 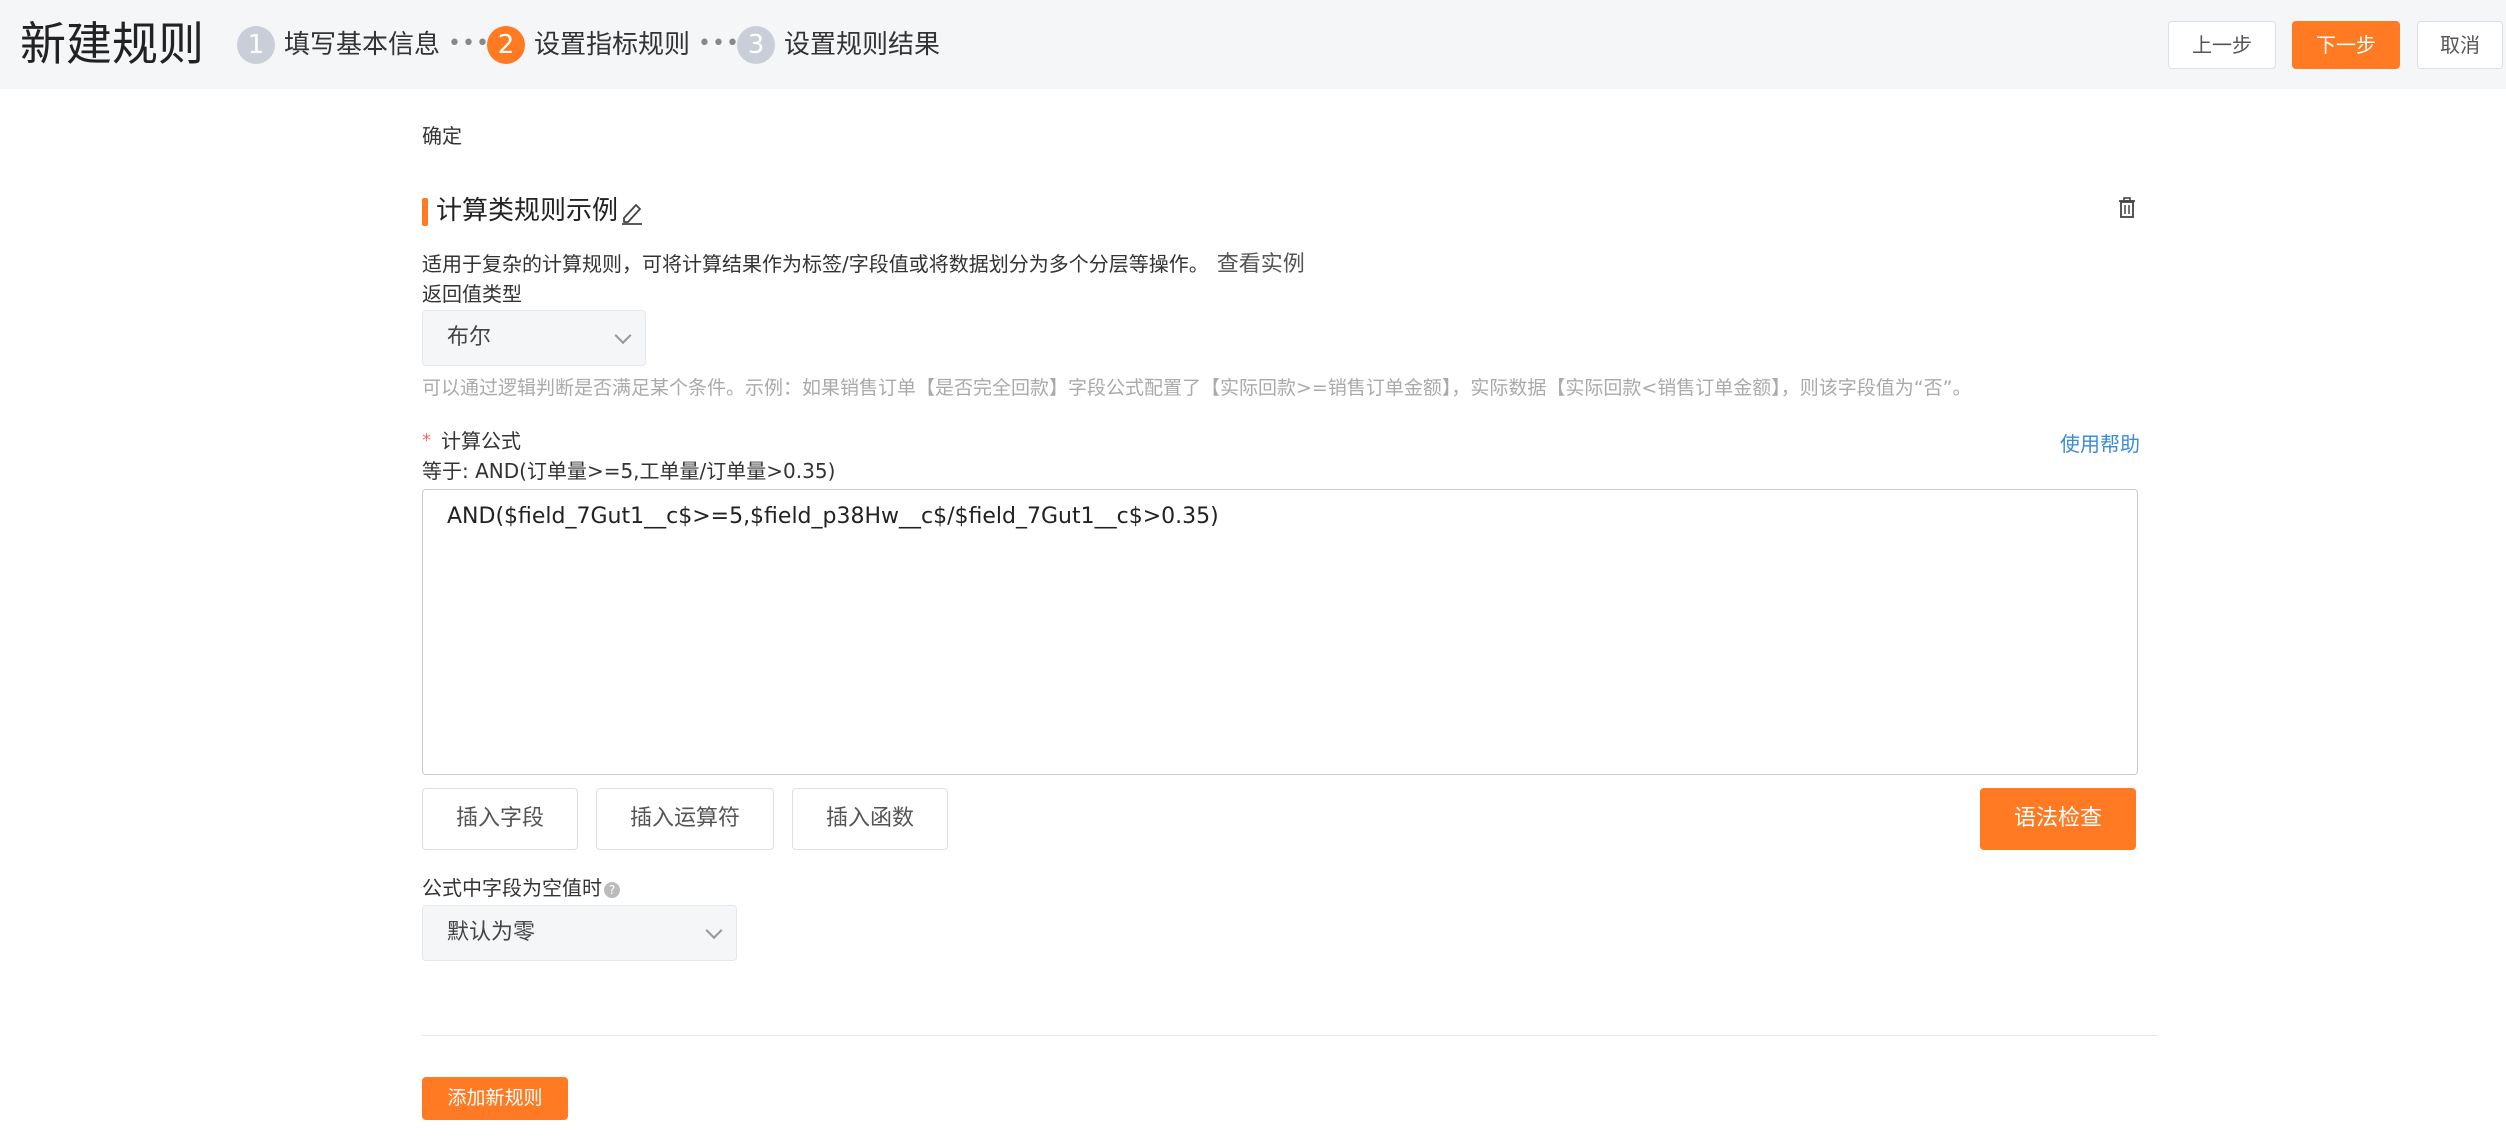 What do you see at coordinates (612, 45) in the screenshot?
I see `step-2-label: 设置指标规则` at bounding box center [612, 45].